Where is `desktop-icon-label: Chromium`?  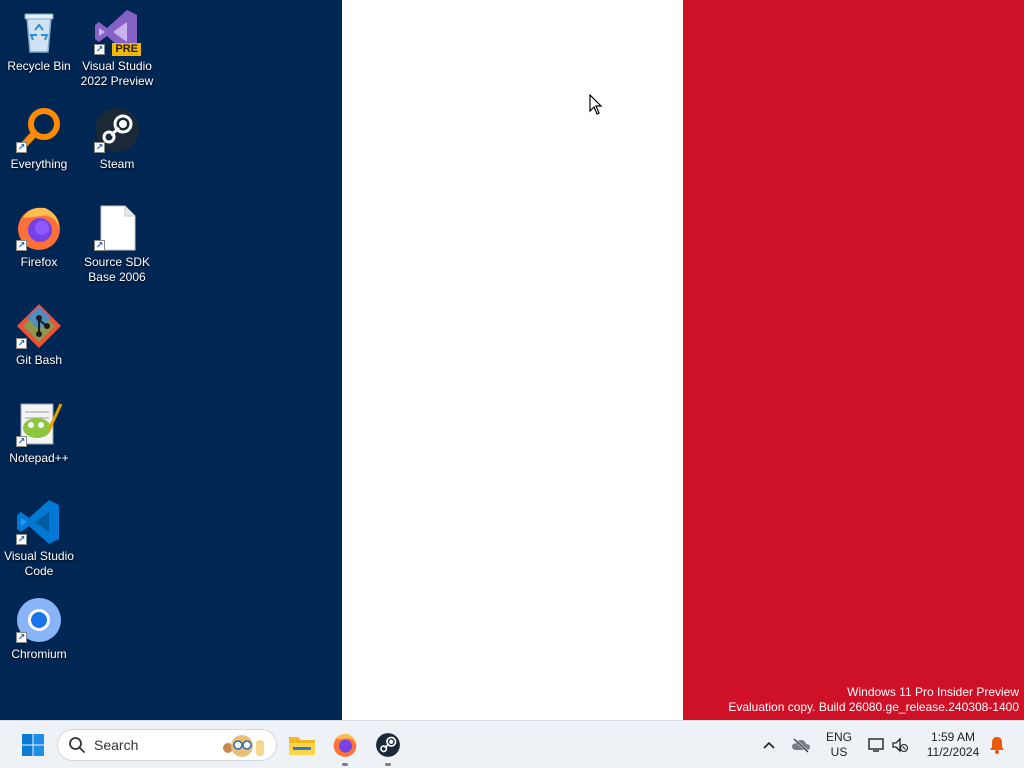
desktop-icon-label: Chromium is located at coordinates (39, 654).